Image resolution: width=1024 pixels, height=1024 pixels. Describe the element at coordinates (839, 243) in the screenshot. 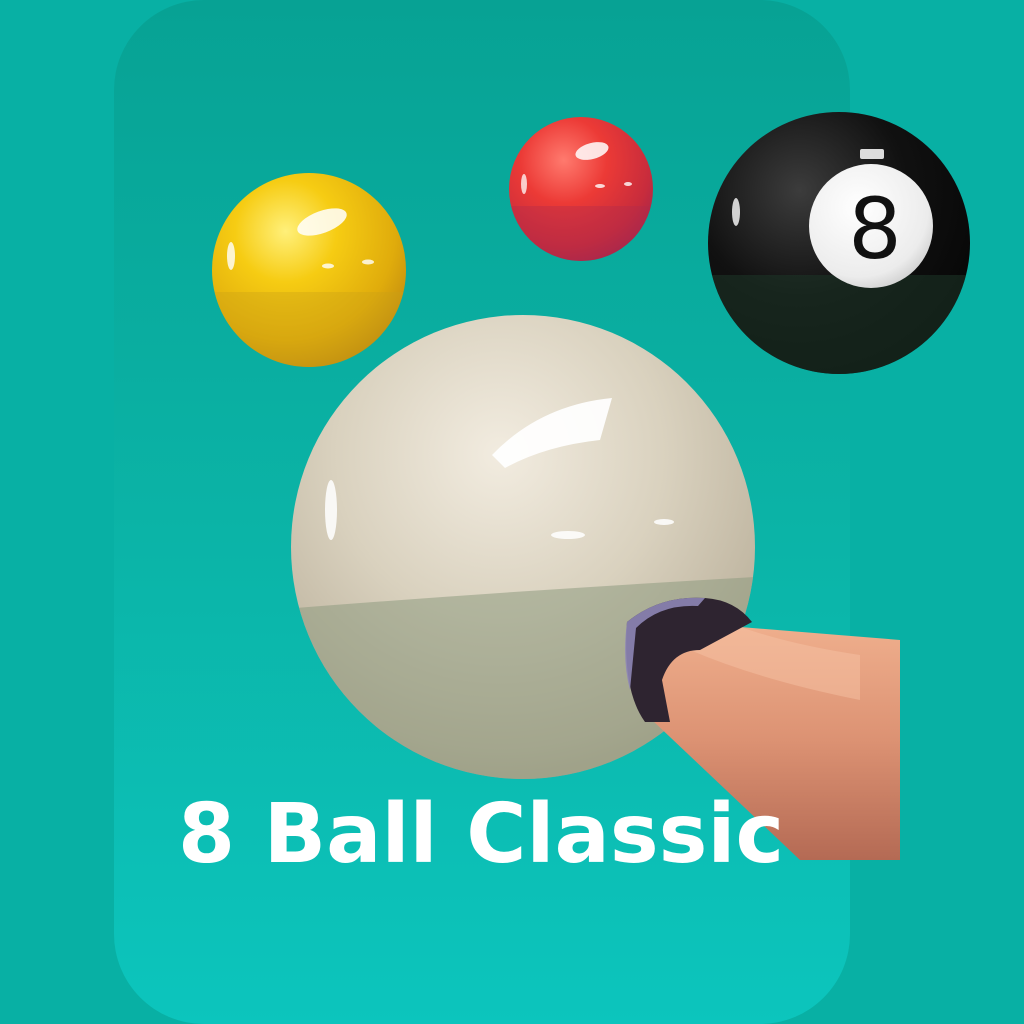

I see `eight-ball: 8` at that location.